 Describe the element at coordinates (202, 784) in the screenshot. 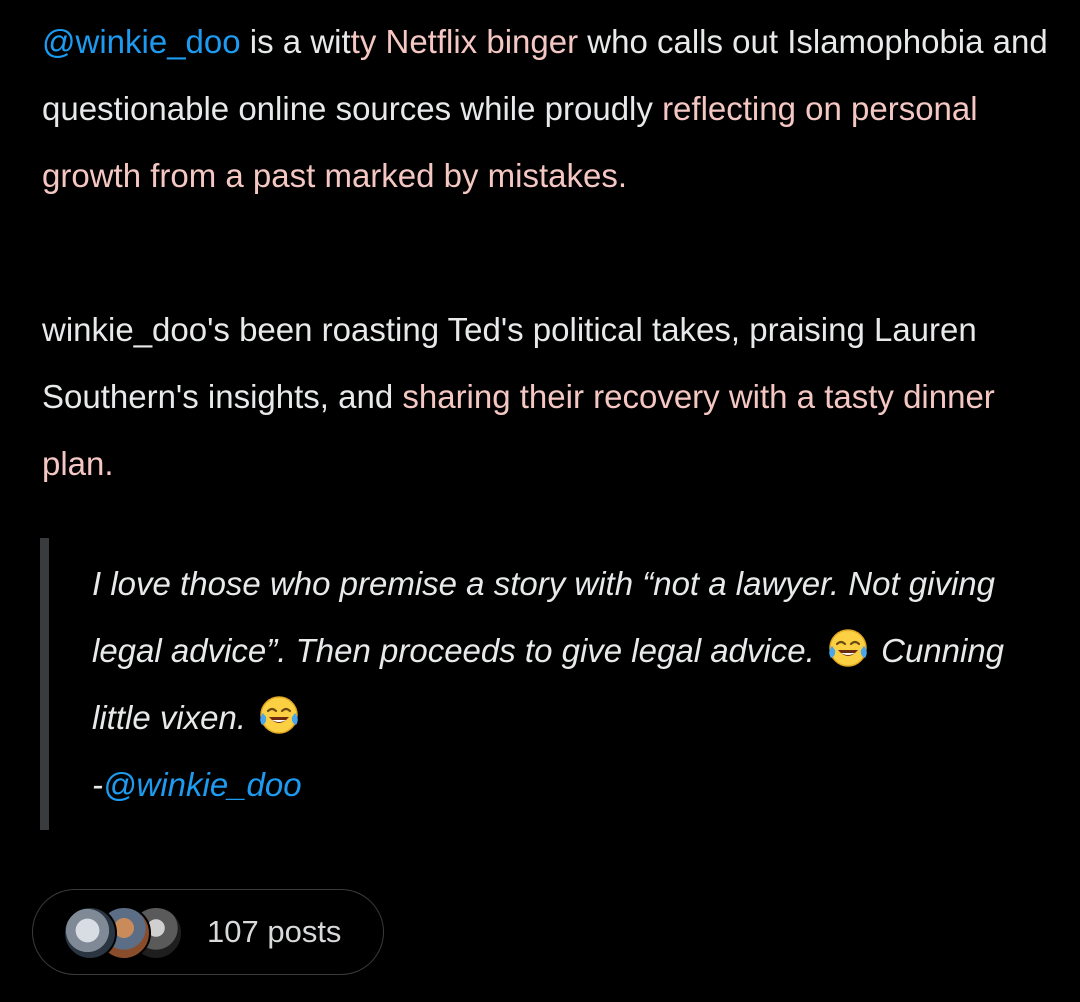

I see `attribution-mention-link: @winkie_doo` at that location.